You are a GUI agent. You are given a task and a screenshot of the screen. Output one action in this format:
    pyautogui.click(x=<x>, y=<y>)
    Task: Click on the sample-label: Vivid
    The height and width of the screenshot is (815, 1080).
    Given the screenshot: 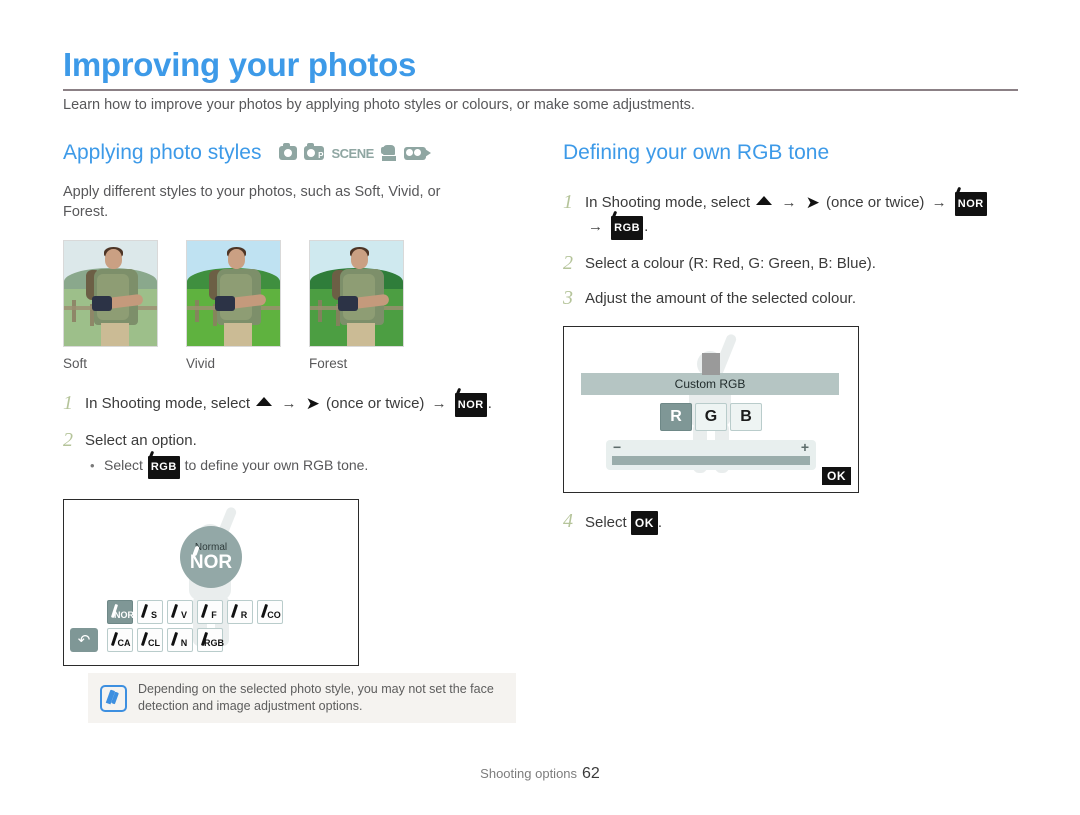 What is the action you would take?
    pyautogui.click(x=201, y=363)
    